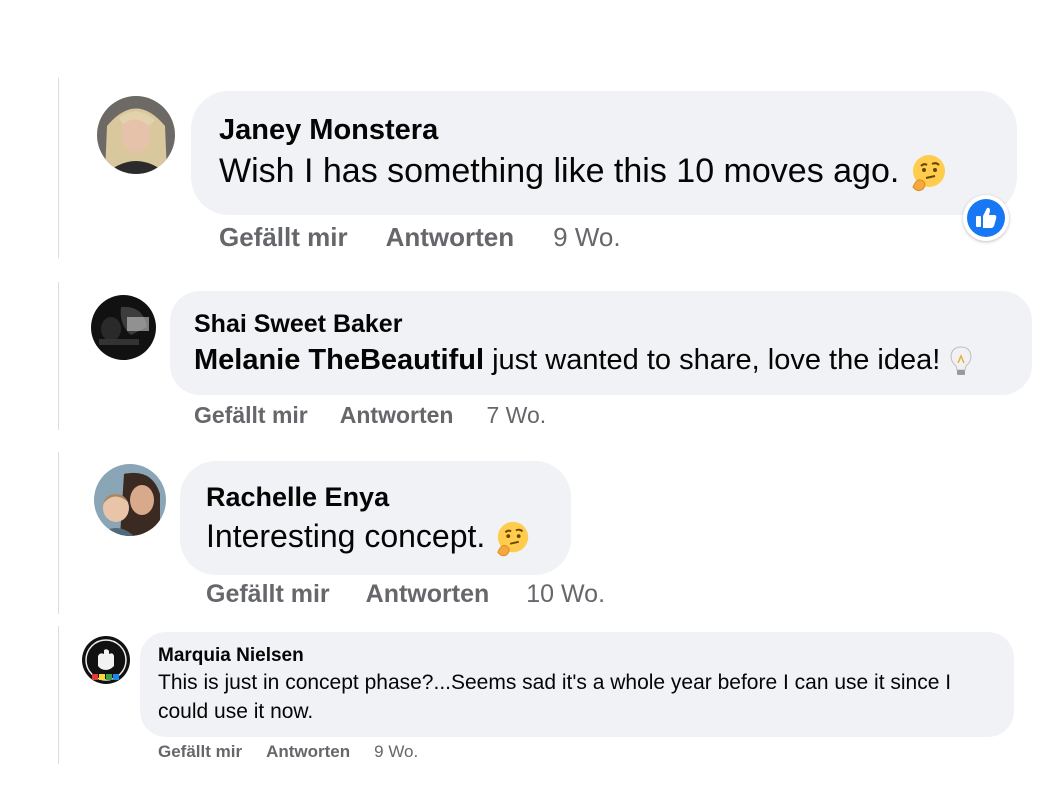 The image size is (1048, 786). What do you see at coordinates (516, 415) in the screenshot?
I see `comment-timestamp: 7 Wo.` at bounding box center [516, 415].